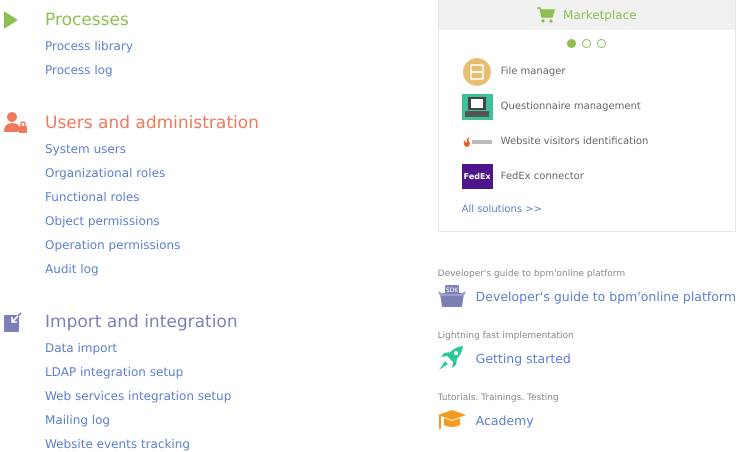 This screenshot has width=736, height=452. Describe the element at coordinates (77, 420) in the screenshot. I see `nav-link: Mailing log` at that location.